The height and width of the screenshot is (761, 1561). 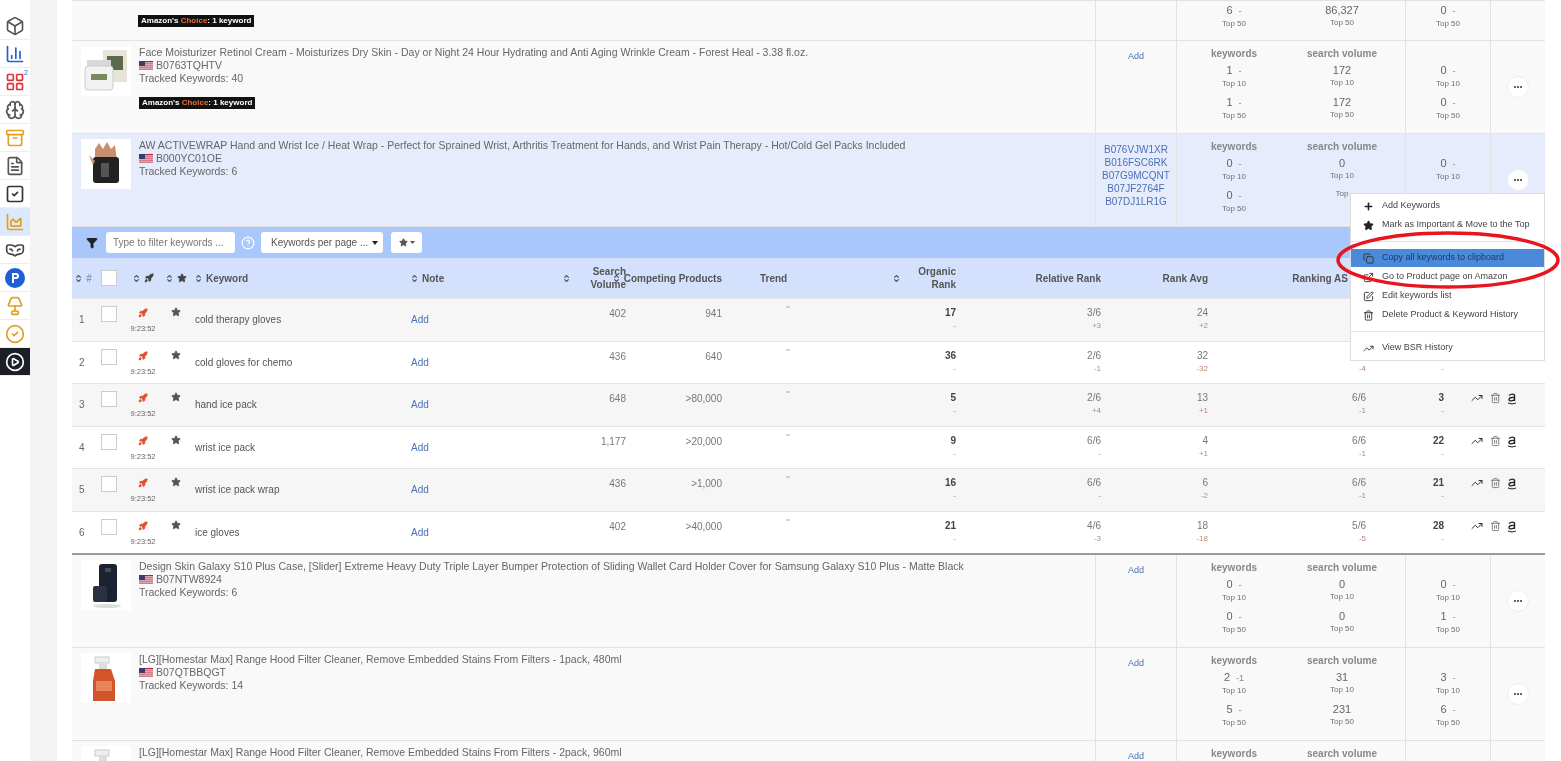 What do you see at coordinates (1234, 177) in the screenshot?
I see `stat-label: Top 10` at bounding box center [1234, 177].